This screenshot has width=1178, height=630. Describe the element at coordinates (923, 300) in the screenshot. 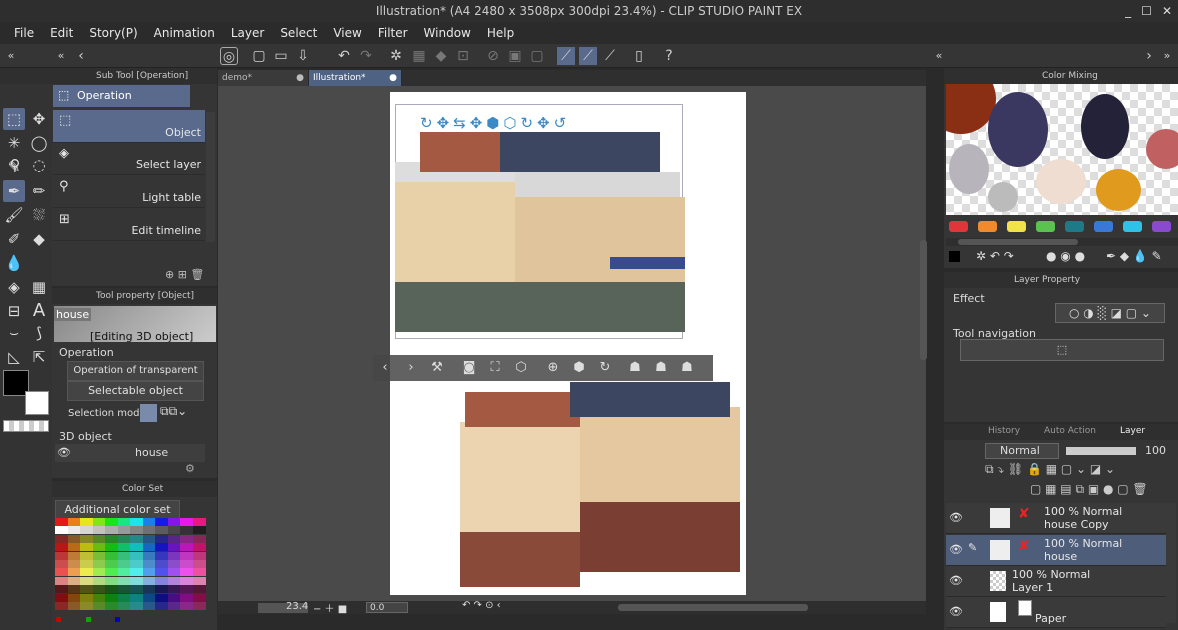

I see `vertical-scrollbar` at that location.